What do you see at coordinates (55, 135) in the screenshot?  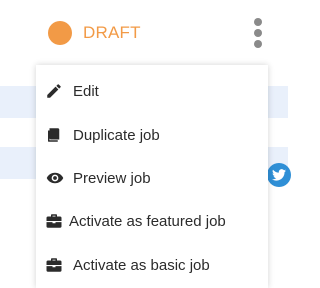 I see `copy-icon` at bounding box center [55, 135].